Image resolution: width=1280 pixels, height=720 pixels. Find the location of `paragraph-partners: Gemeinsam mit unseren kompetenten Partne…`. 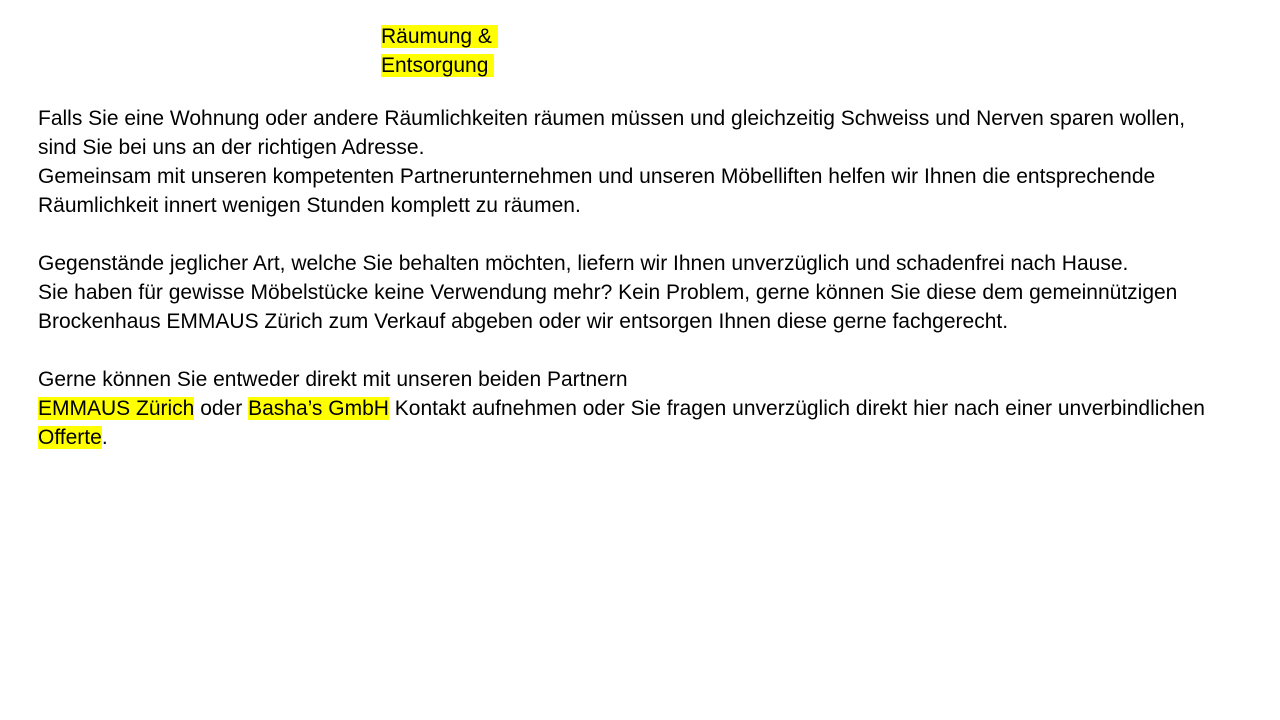

paragraph-partners: Gemeinsam mit unseren kompetenten Partne… is located at coordinates (597, 191).